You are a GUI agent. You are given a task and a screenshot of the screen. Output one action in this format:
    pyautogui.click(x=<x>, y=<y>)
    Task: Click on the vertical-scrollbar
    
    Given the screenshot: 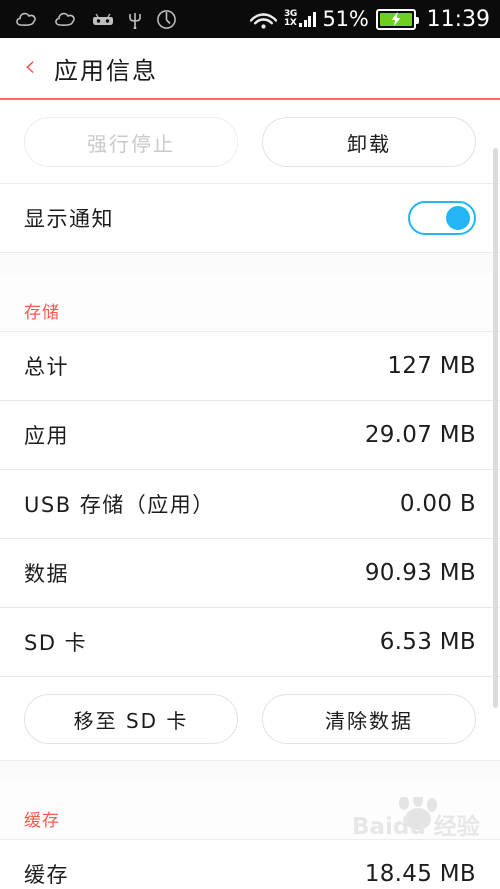 What is the action you would take?
    pyautogui.click(x=495, y=428)
    